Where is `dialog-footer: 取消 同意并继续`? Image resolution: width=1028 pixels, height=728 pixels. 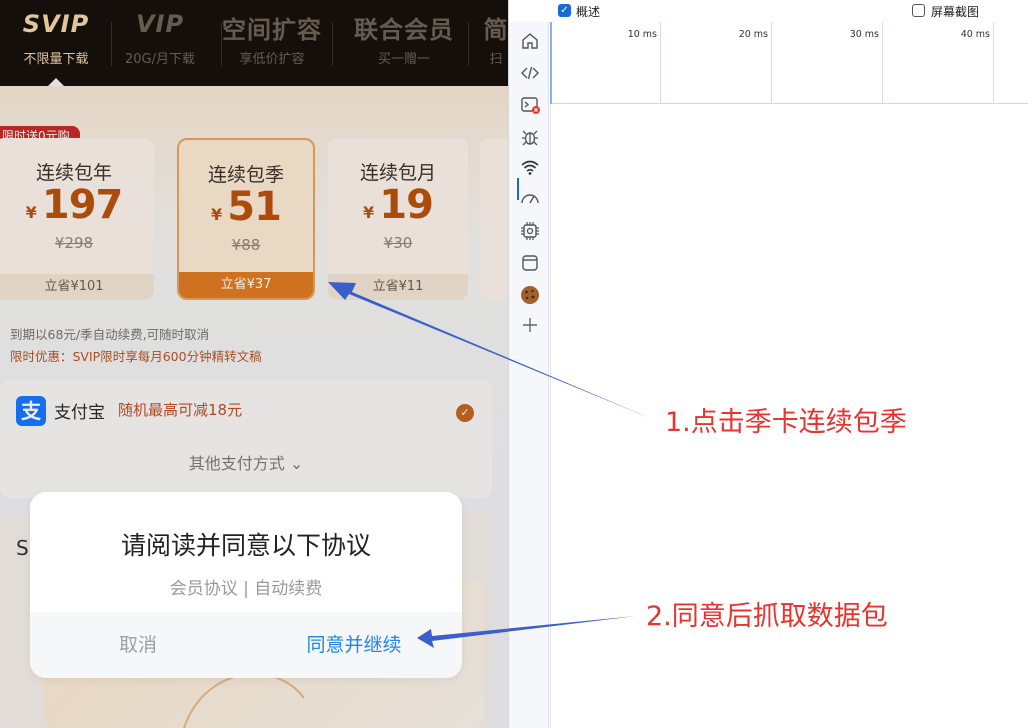
dialog-footer: 取消 同意并继续 is located at coordinates (246, 645).